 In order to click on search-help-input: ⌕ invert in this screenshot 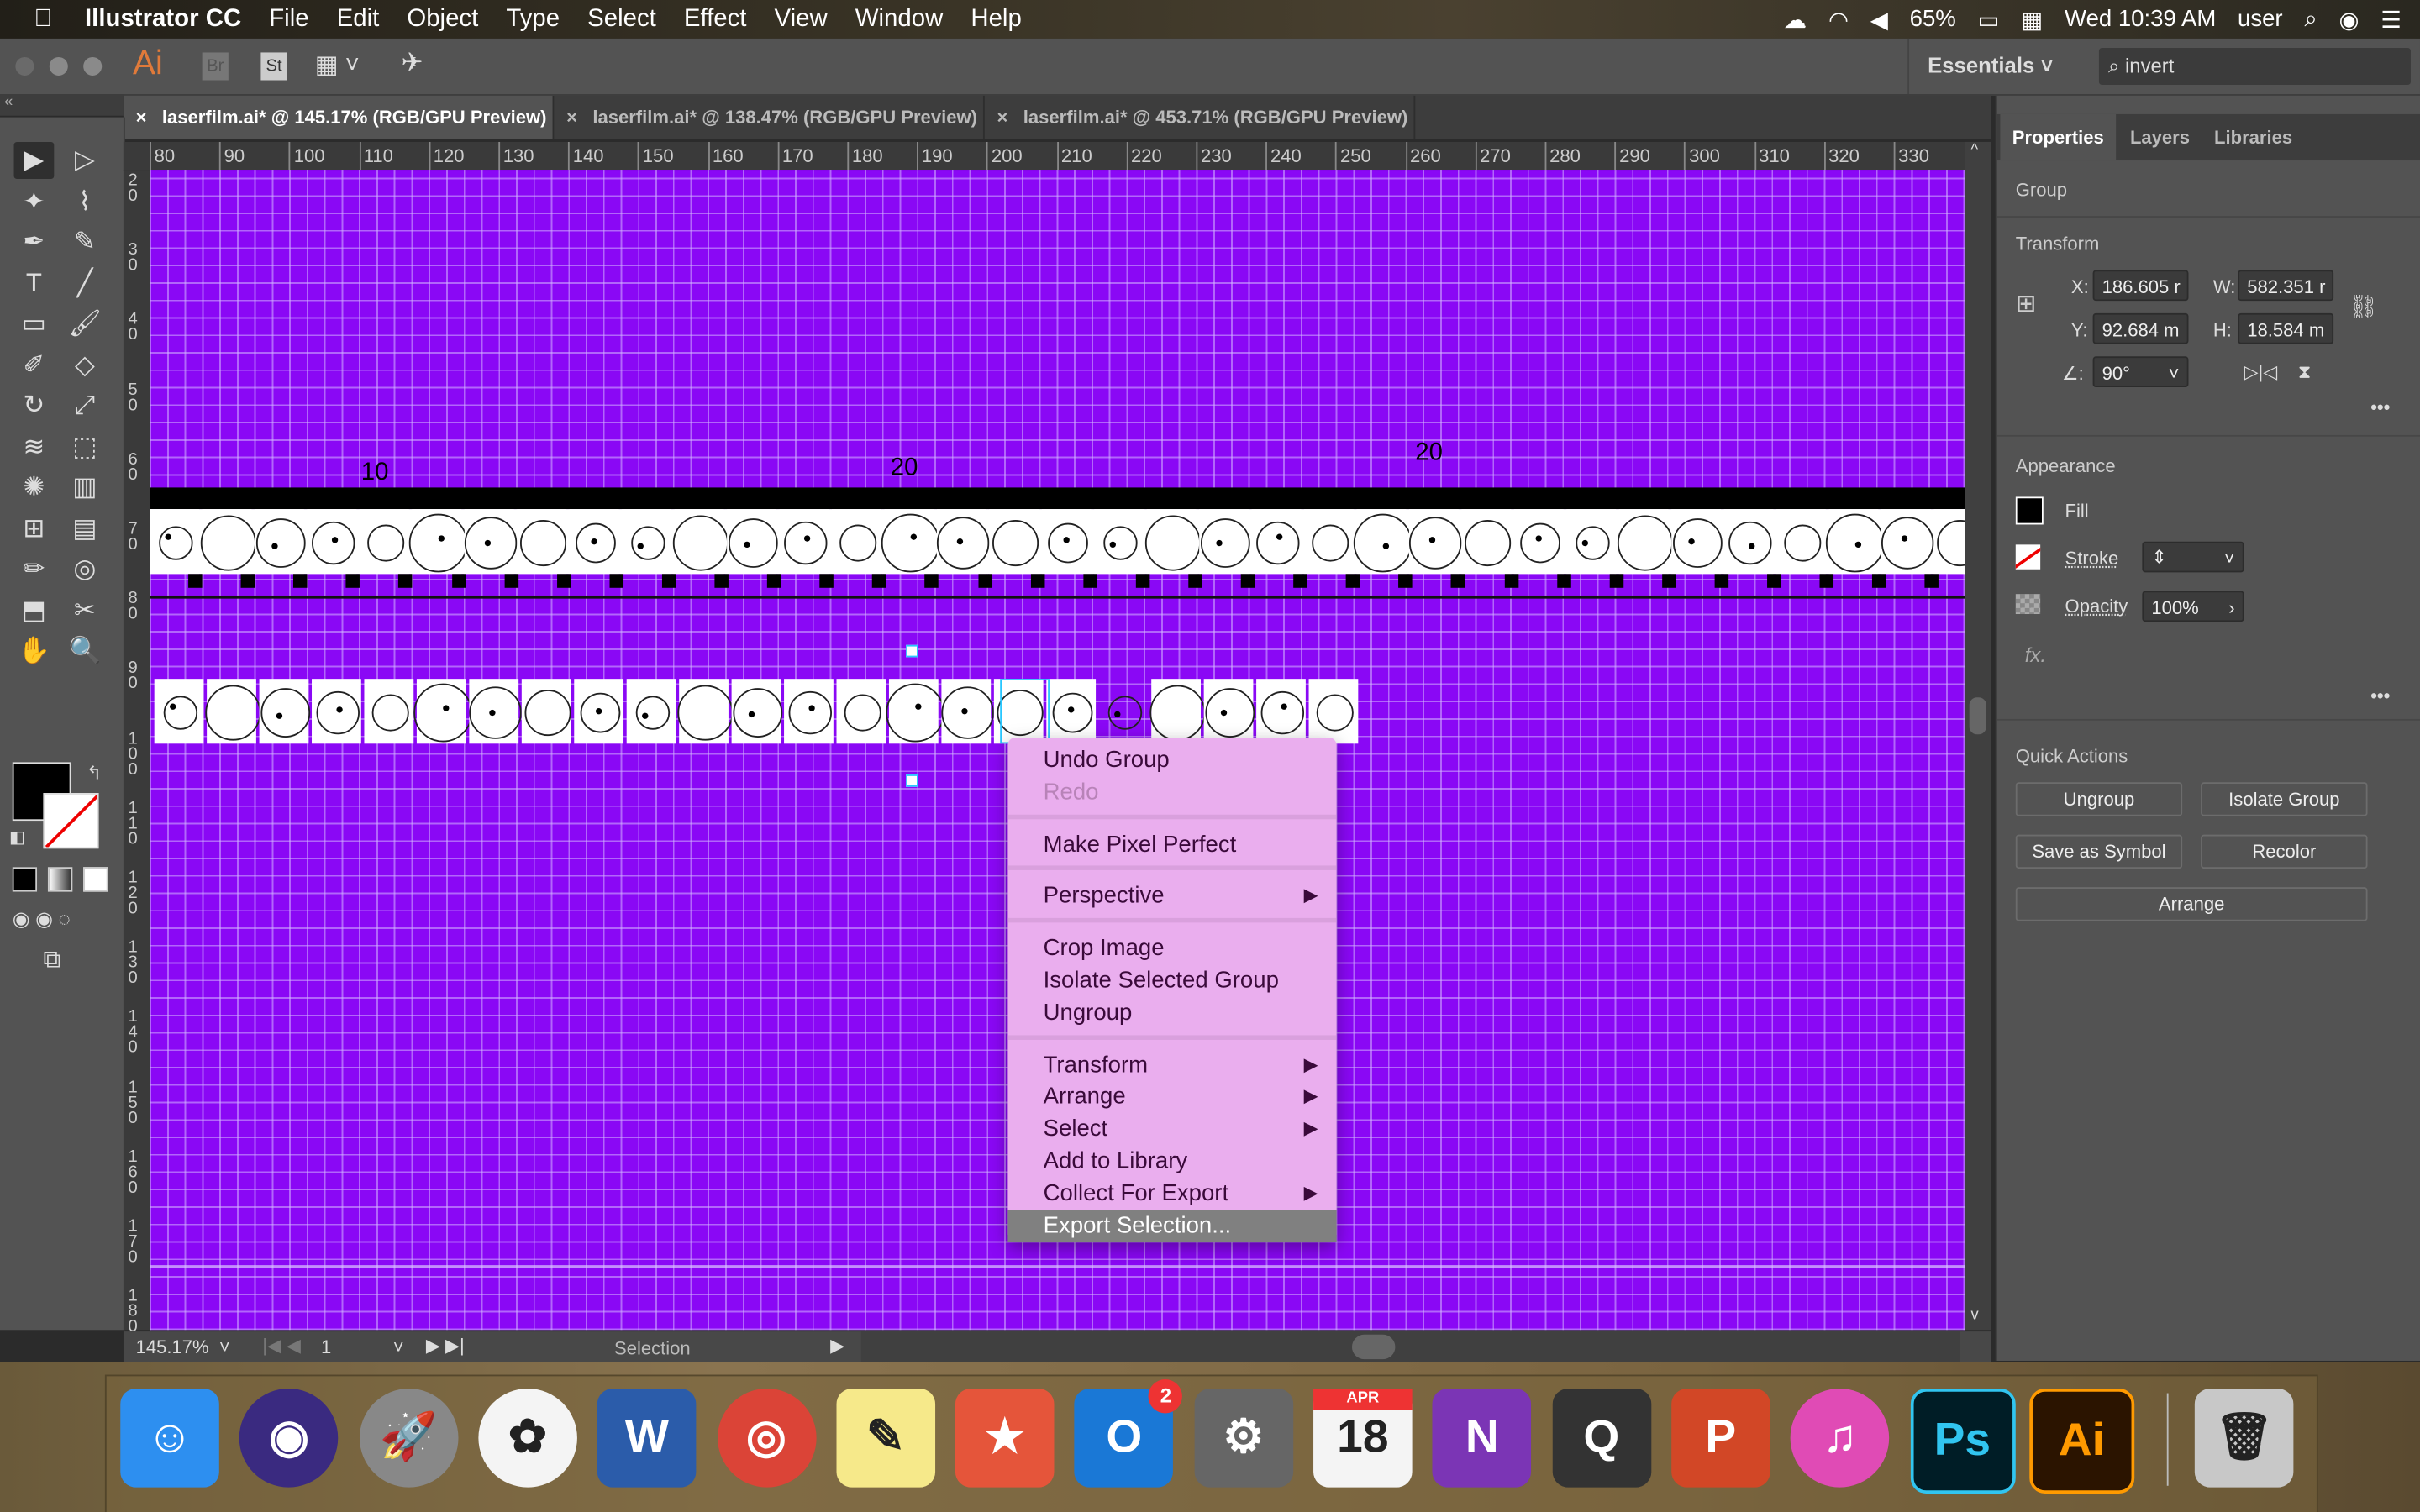, I will do `click(2254, 66)`.